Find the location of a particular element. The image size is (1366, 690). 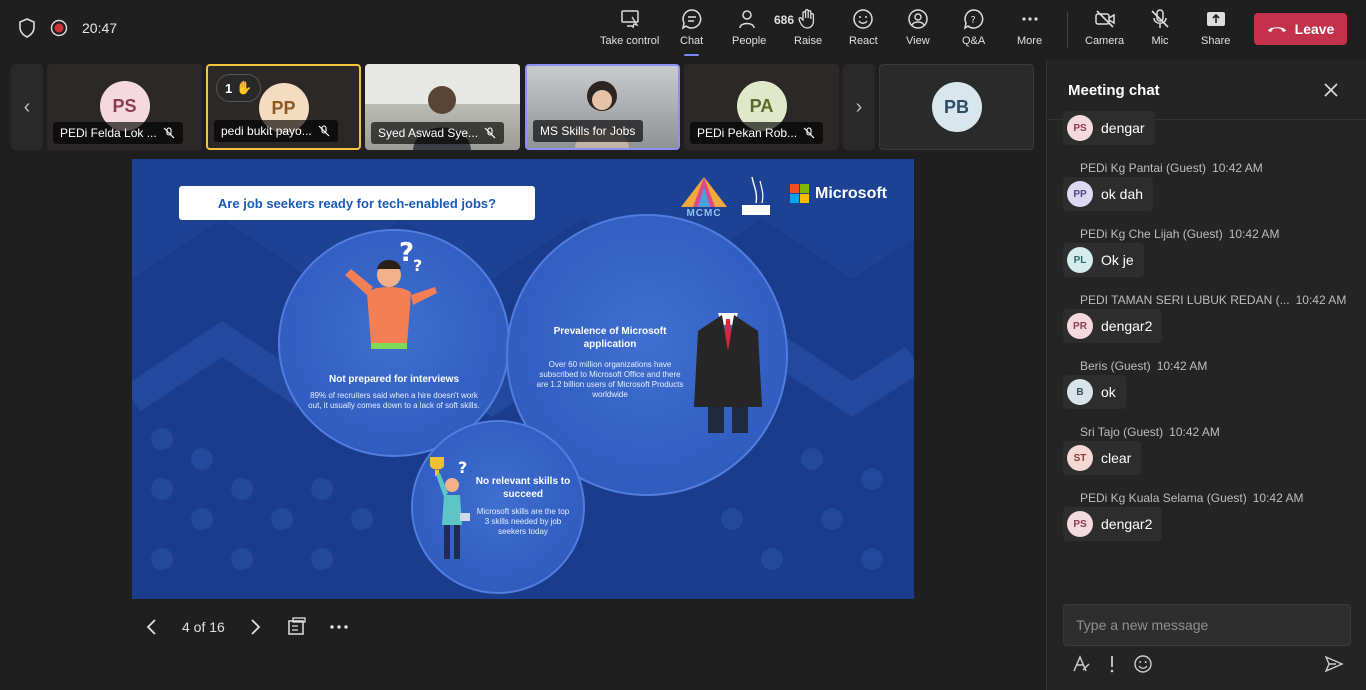

more-icon is located at coordinates (1029, 19).